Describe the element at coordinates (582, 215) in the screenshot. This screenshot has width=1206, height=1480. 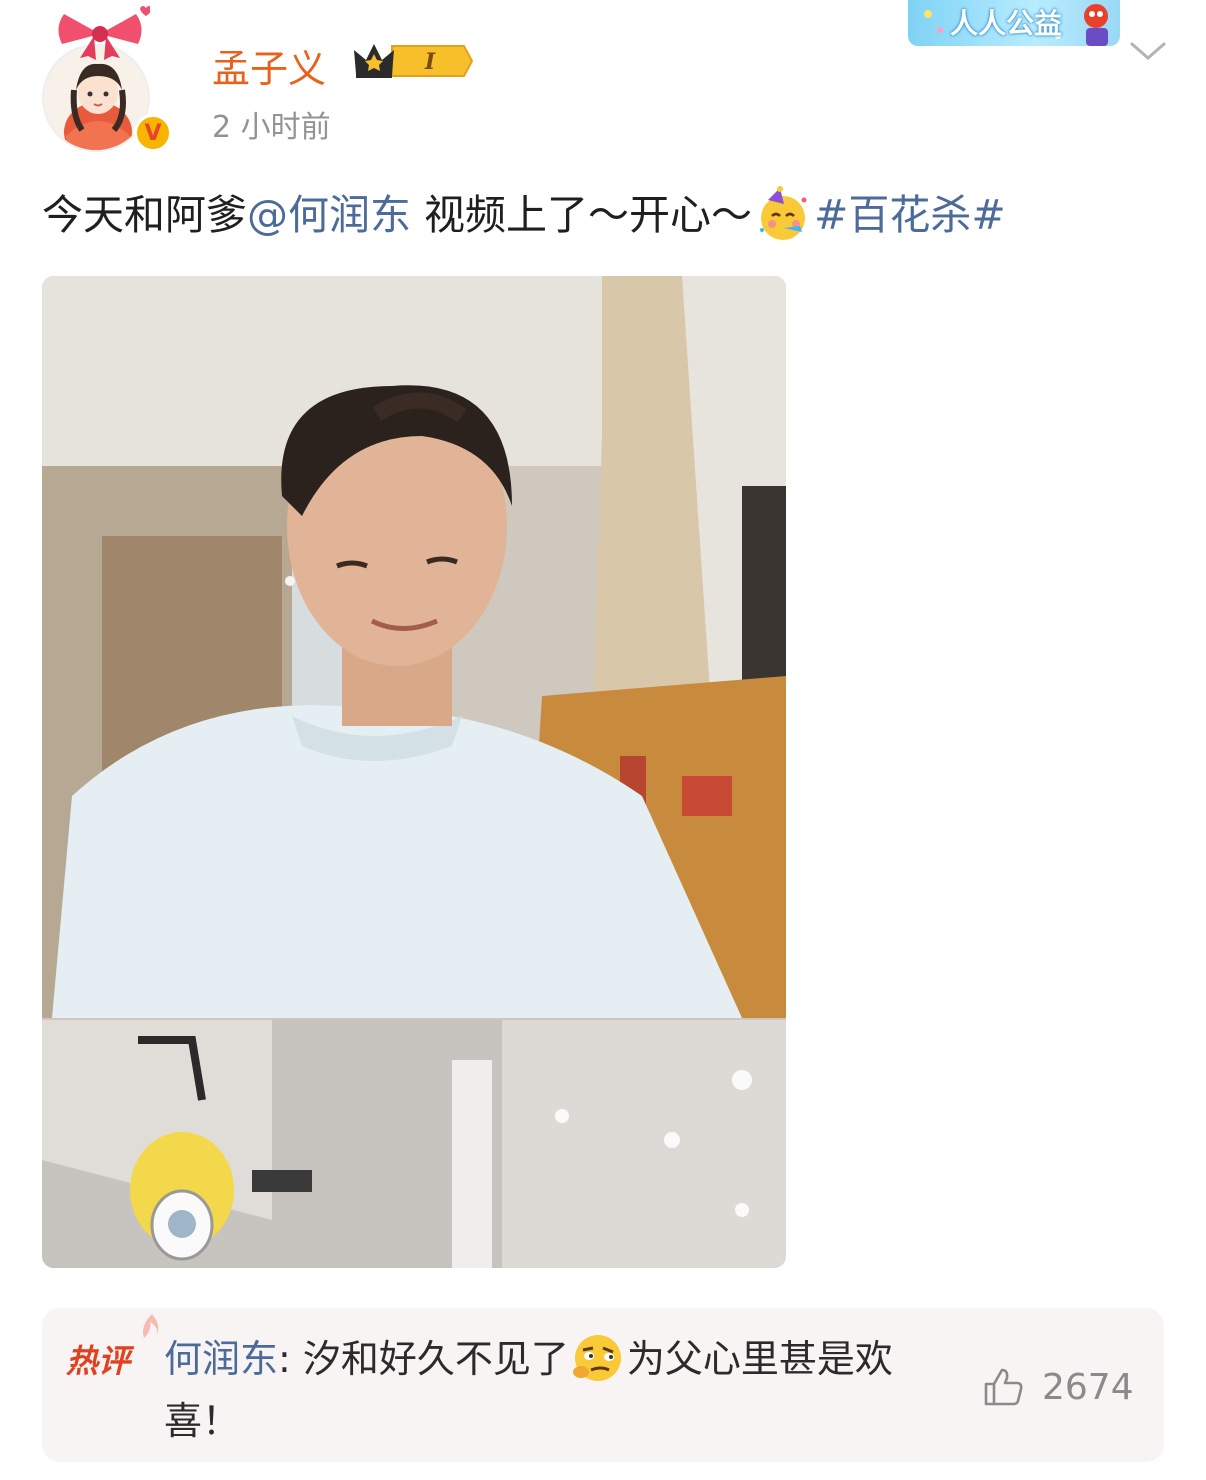
I see `post-text-middle: 视频上了～开心～` at that location.